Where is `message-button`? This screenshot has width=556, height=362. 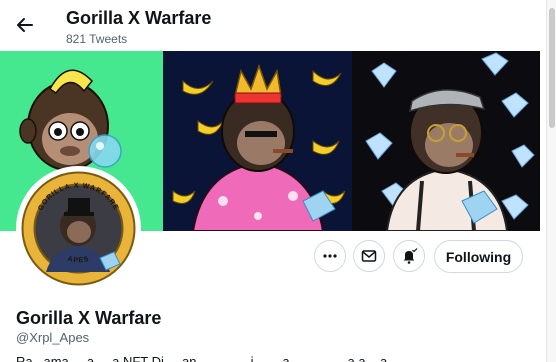
message-button is located at coordinates (369, 256).